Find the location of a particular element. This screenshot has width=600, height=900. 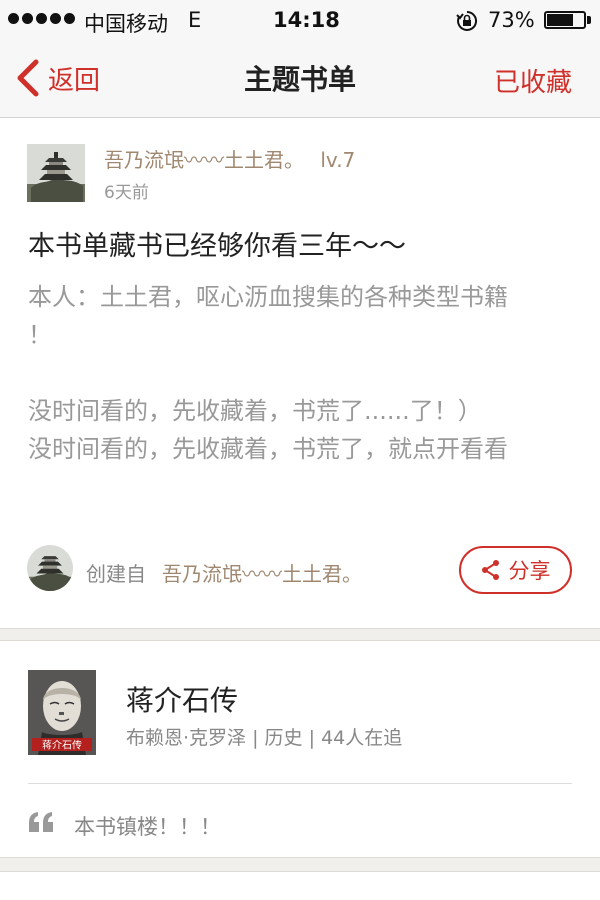

book-cover-image: 蒋介石传 is located at coordinates (62, 712).